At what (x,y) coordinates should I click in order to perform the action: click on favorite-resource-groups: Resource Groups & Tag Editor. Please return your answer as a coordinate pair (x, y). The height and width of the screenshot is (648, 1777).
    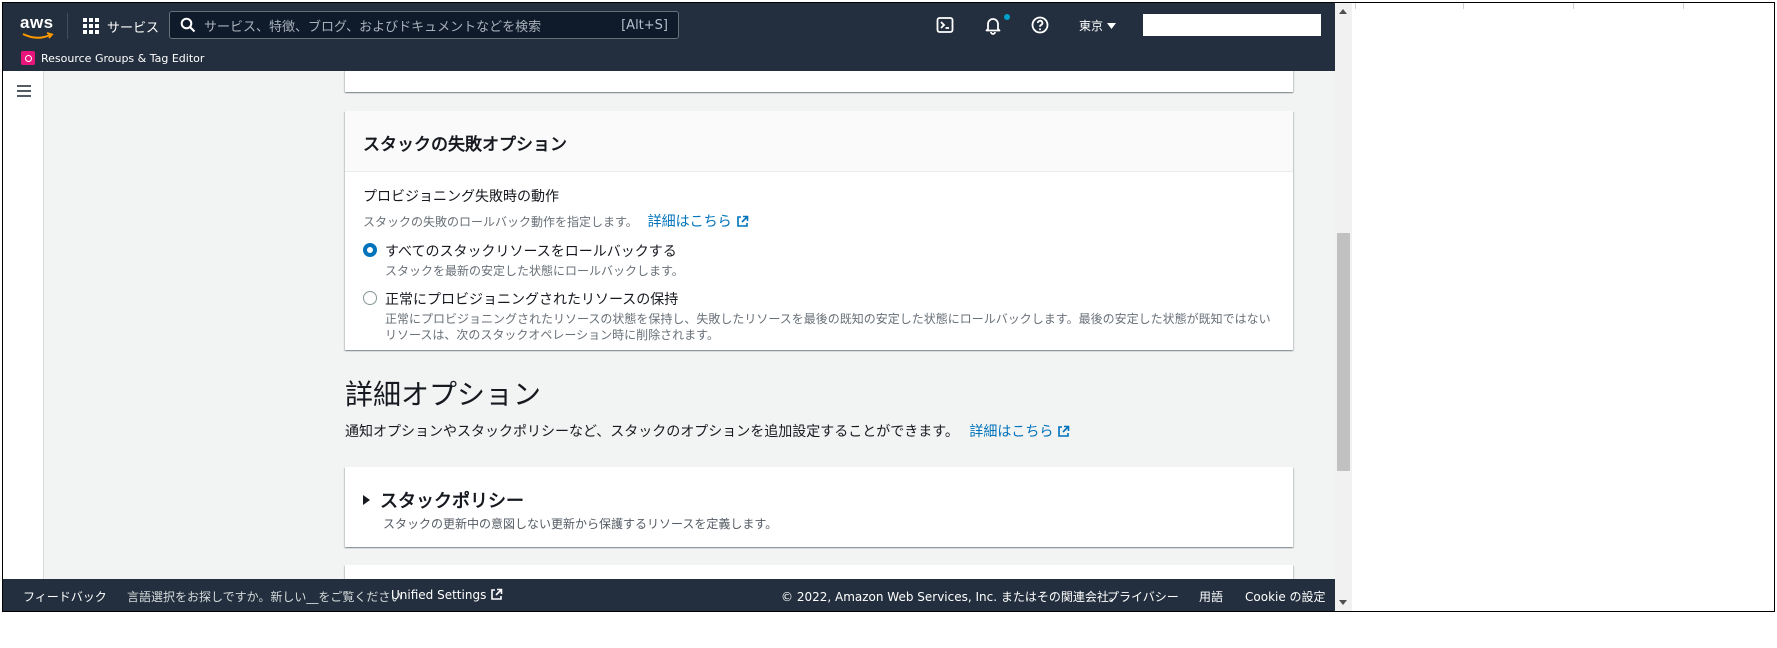
    Looking at the image, I should click on (112, 58).